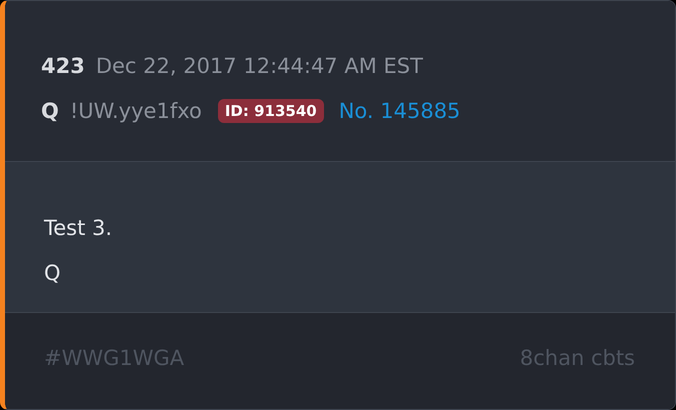 This screenshot has height=410, width=676. What do you see at coordinates (50, 110) in the screenshot?
I see `author-name: Q` at bounding box center [50, 110].